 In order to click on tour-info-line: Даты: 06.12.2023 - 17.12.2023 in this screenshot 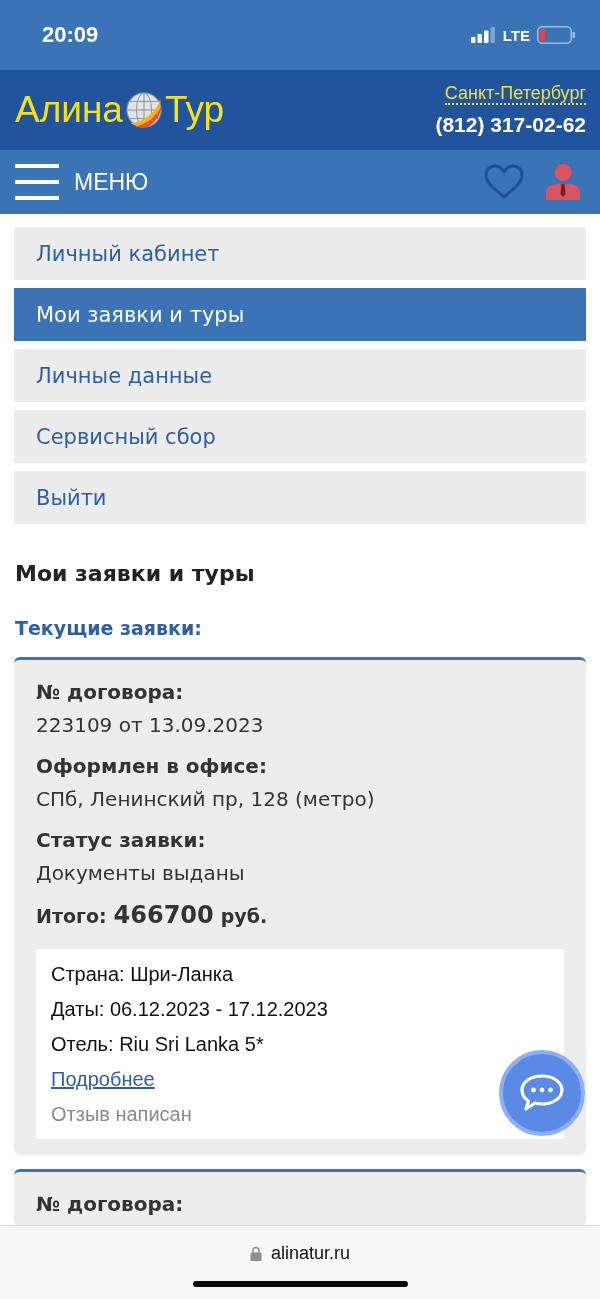, I will do `click(189, 1009)`.